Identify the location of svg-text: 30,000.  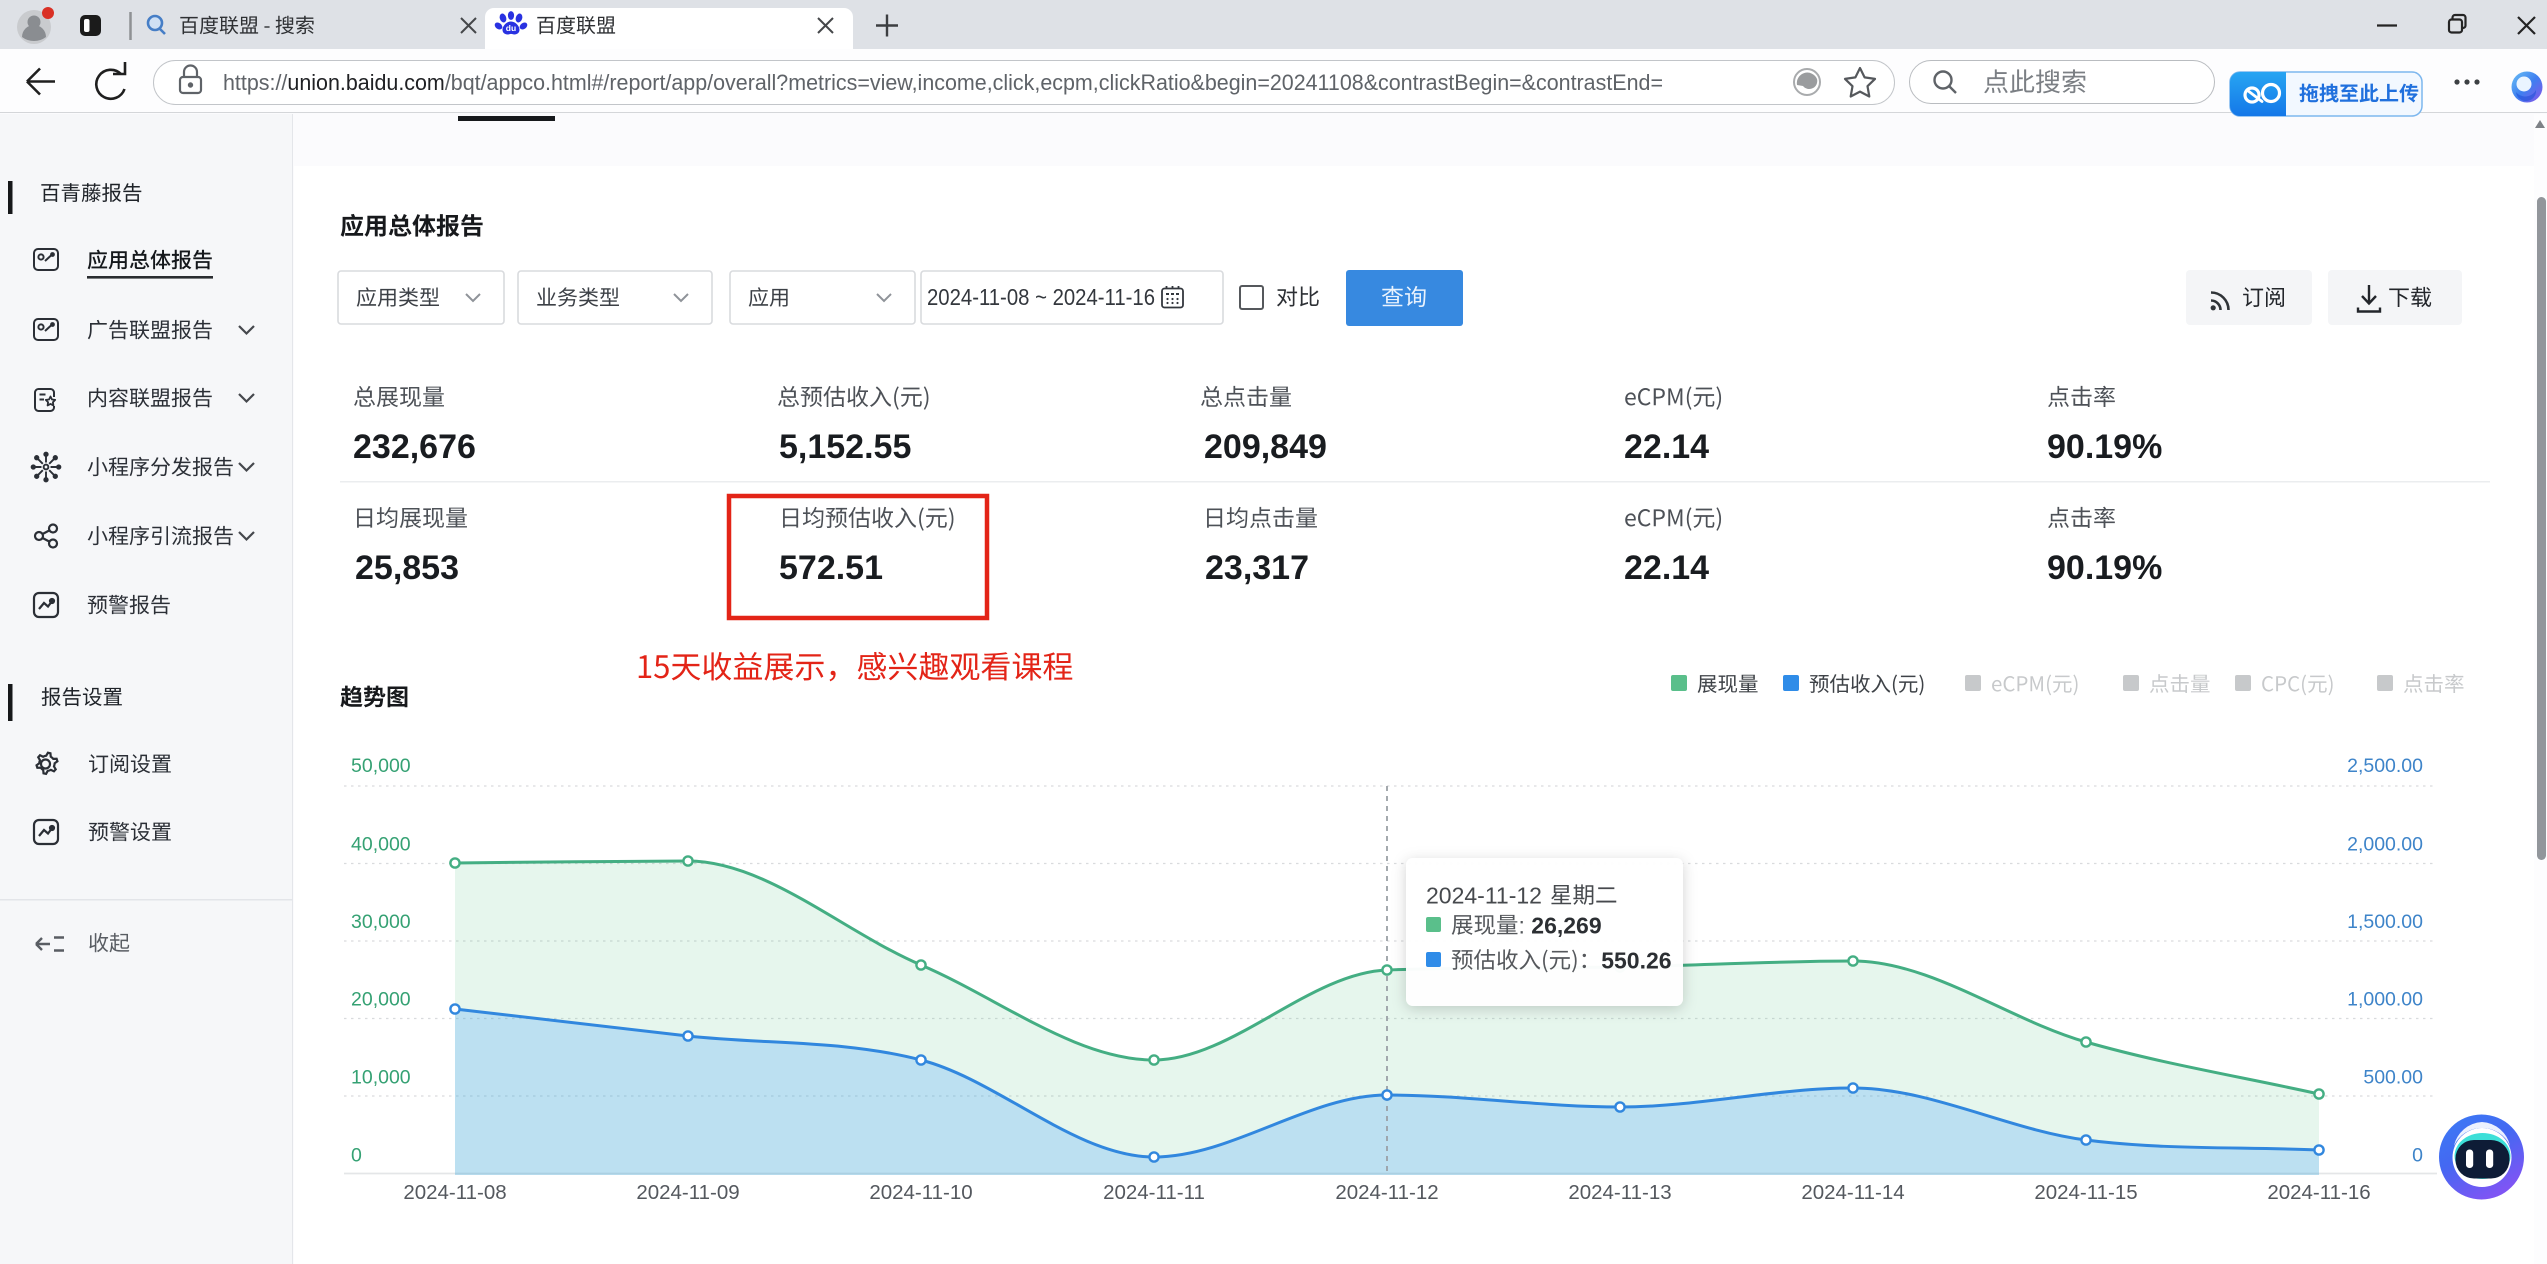
(381, 922).